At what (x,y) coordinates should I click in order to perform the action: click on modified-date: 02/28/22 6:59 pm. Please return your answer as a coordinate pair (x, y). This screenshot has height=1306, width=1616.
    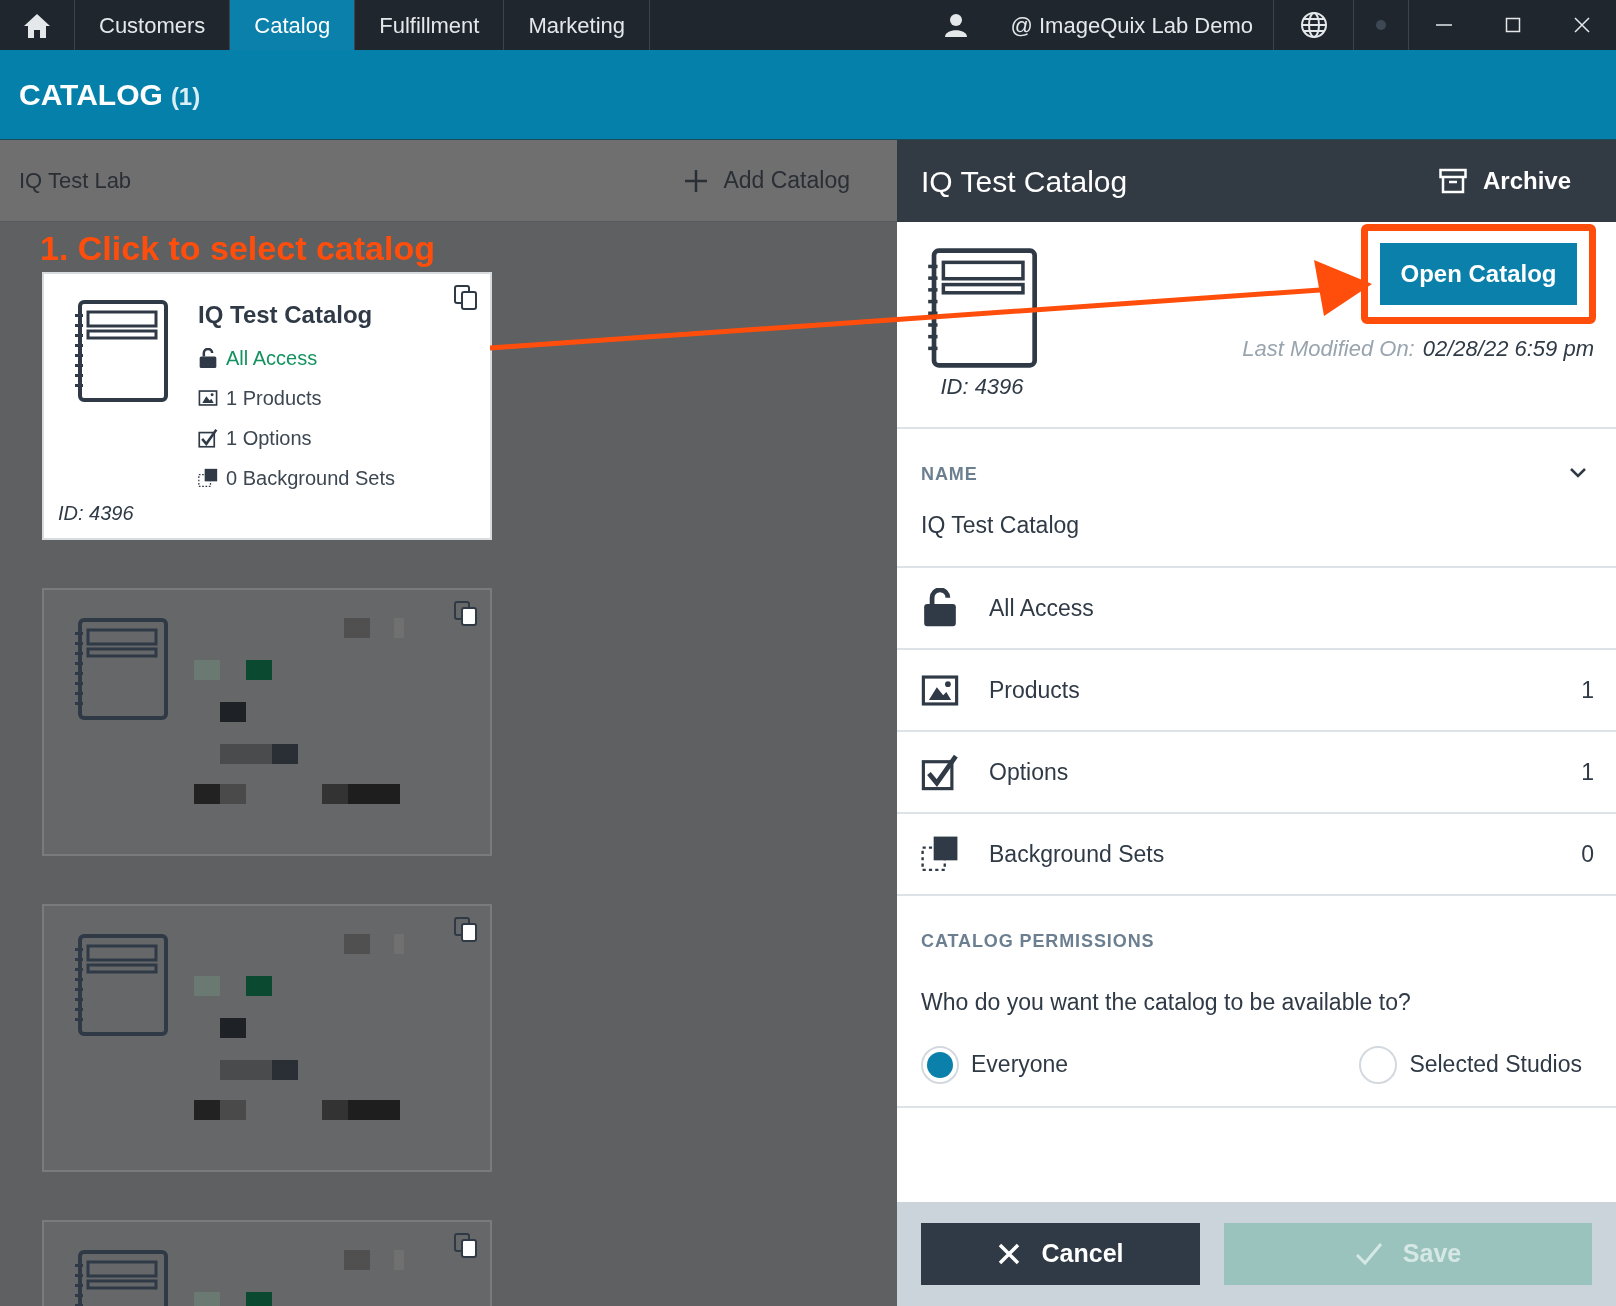
    Looking at the image, I should click on (1508, 349).